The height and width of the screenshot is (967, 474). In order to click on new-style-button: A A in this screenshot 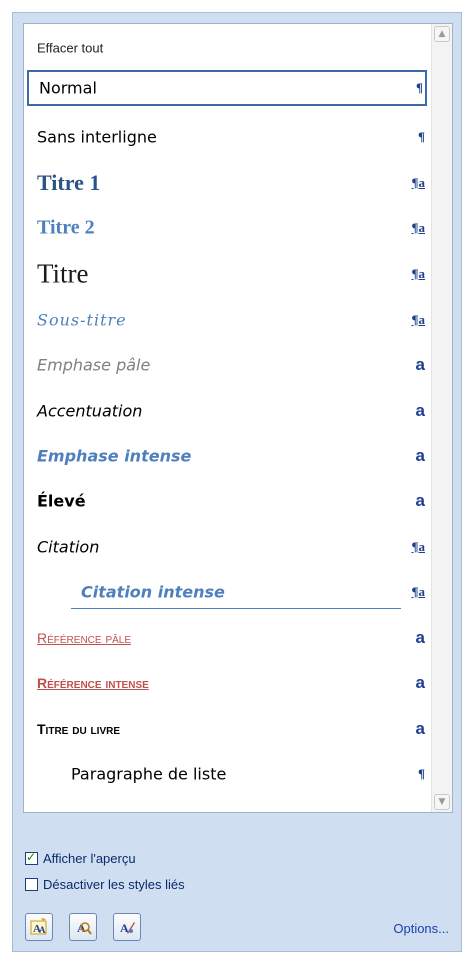, I will do `click(39, 927)`.